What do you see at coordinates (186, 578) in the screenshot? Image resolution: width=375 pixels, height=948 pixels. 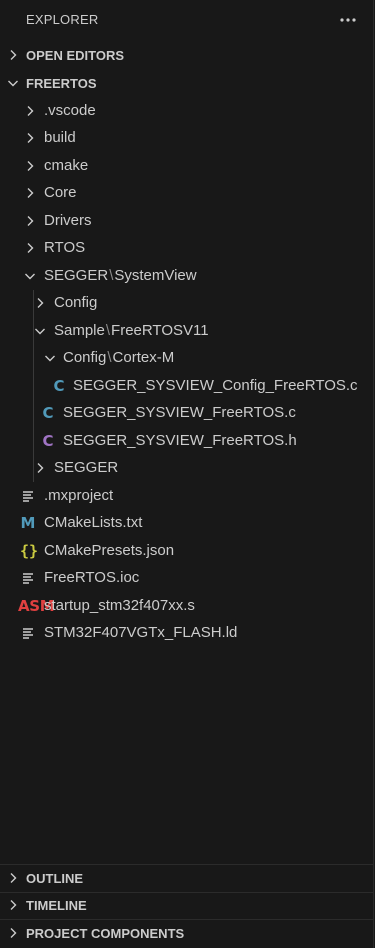 I see `tree-file-freertos-ioc: FreeRTOS.ioc` at bounding box center [186, 578].